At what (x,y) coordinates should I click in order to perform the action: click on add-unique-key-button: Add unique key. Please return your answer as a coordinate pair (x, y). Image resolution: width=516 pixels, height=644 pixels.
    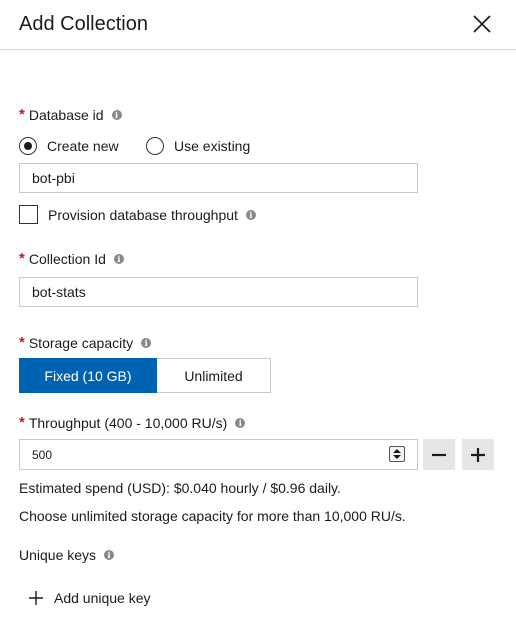
    Looking at the image, I should click on (89, 598).